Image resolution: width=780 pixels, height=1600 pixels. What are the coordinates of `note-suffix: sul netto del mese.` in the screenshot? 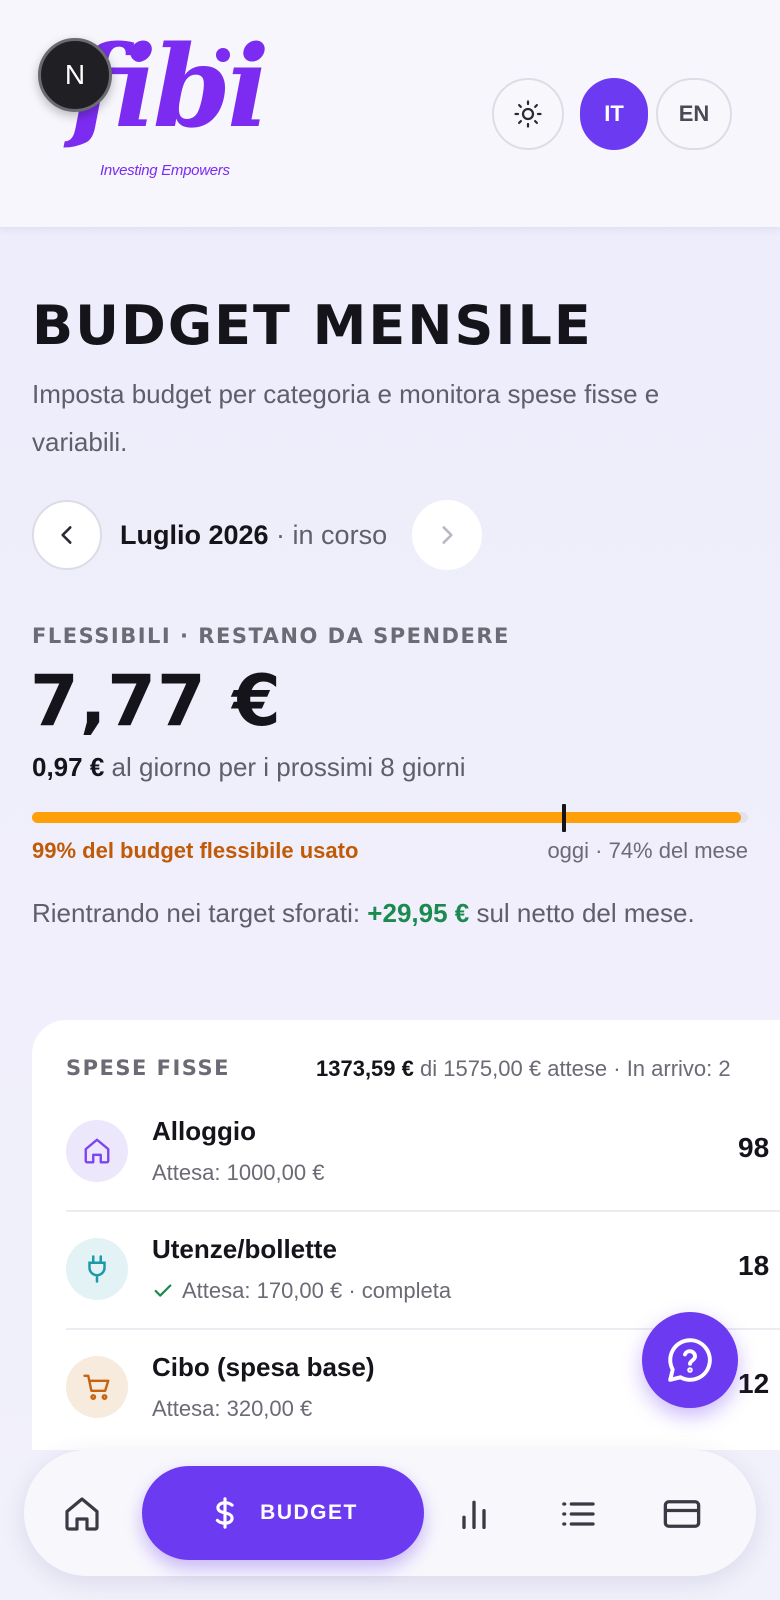 It's located at (582, 913).